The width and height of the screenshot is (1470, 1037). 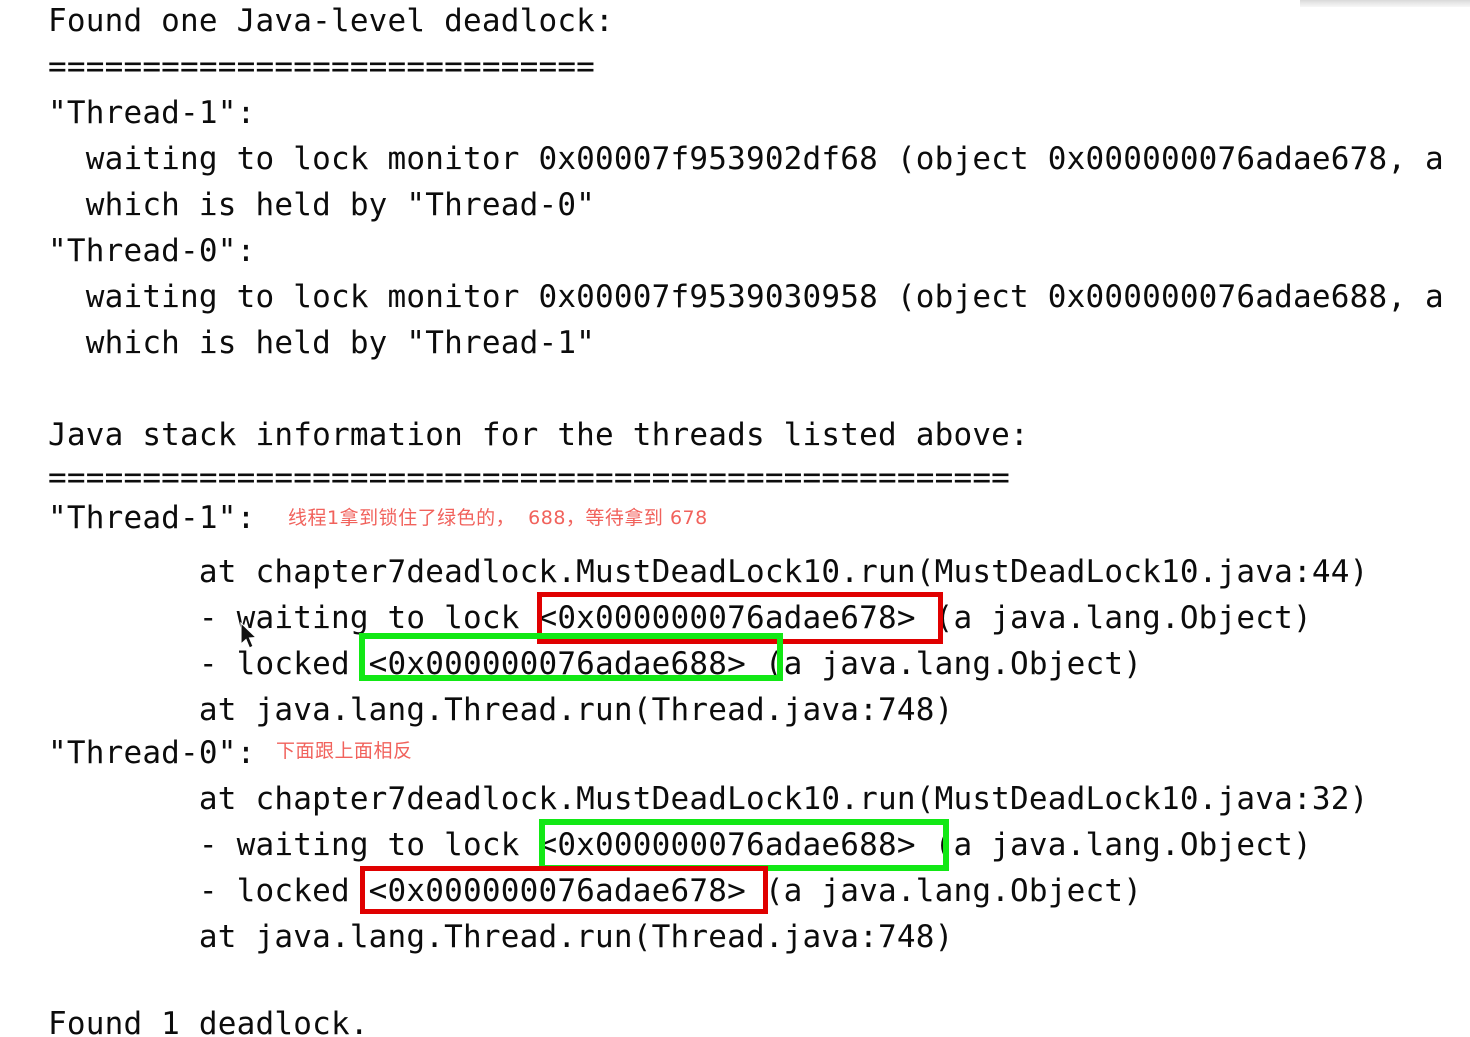 What do you see at coordinates (208, 1021) in the screenshot?
I see `console-line-found-1-deadlock: Found 1 deadlock.` at bounding box center [208, 1021].